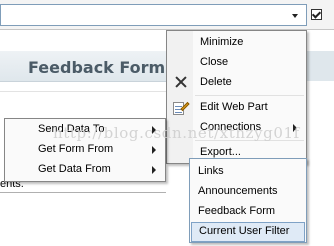  What do you see at coordinates (236, 63) in the screenshot?
I see `menu-item-close: Close` at bounding box center [236, 63].